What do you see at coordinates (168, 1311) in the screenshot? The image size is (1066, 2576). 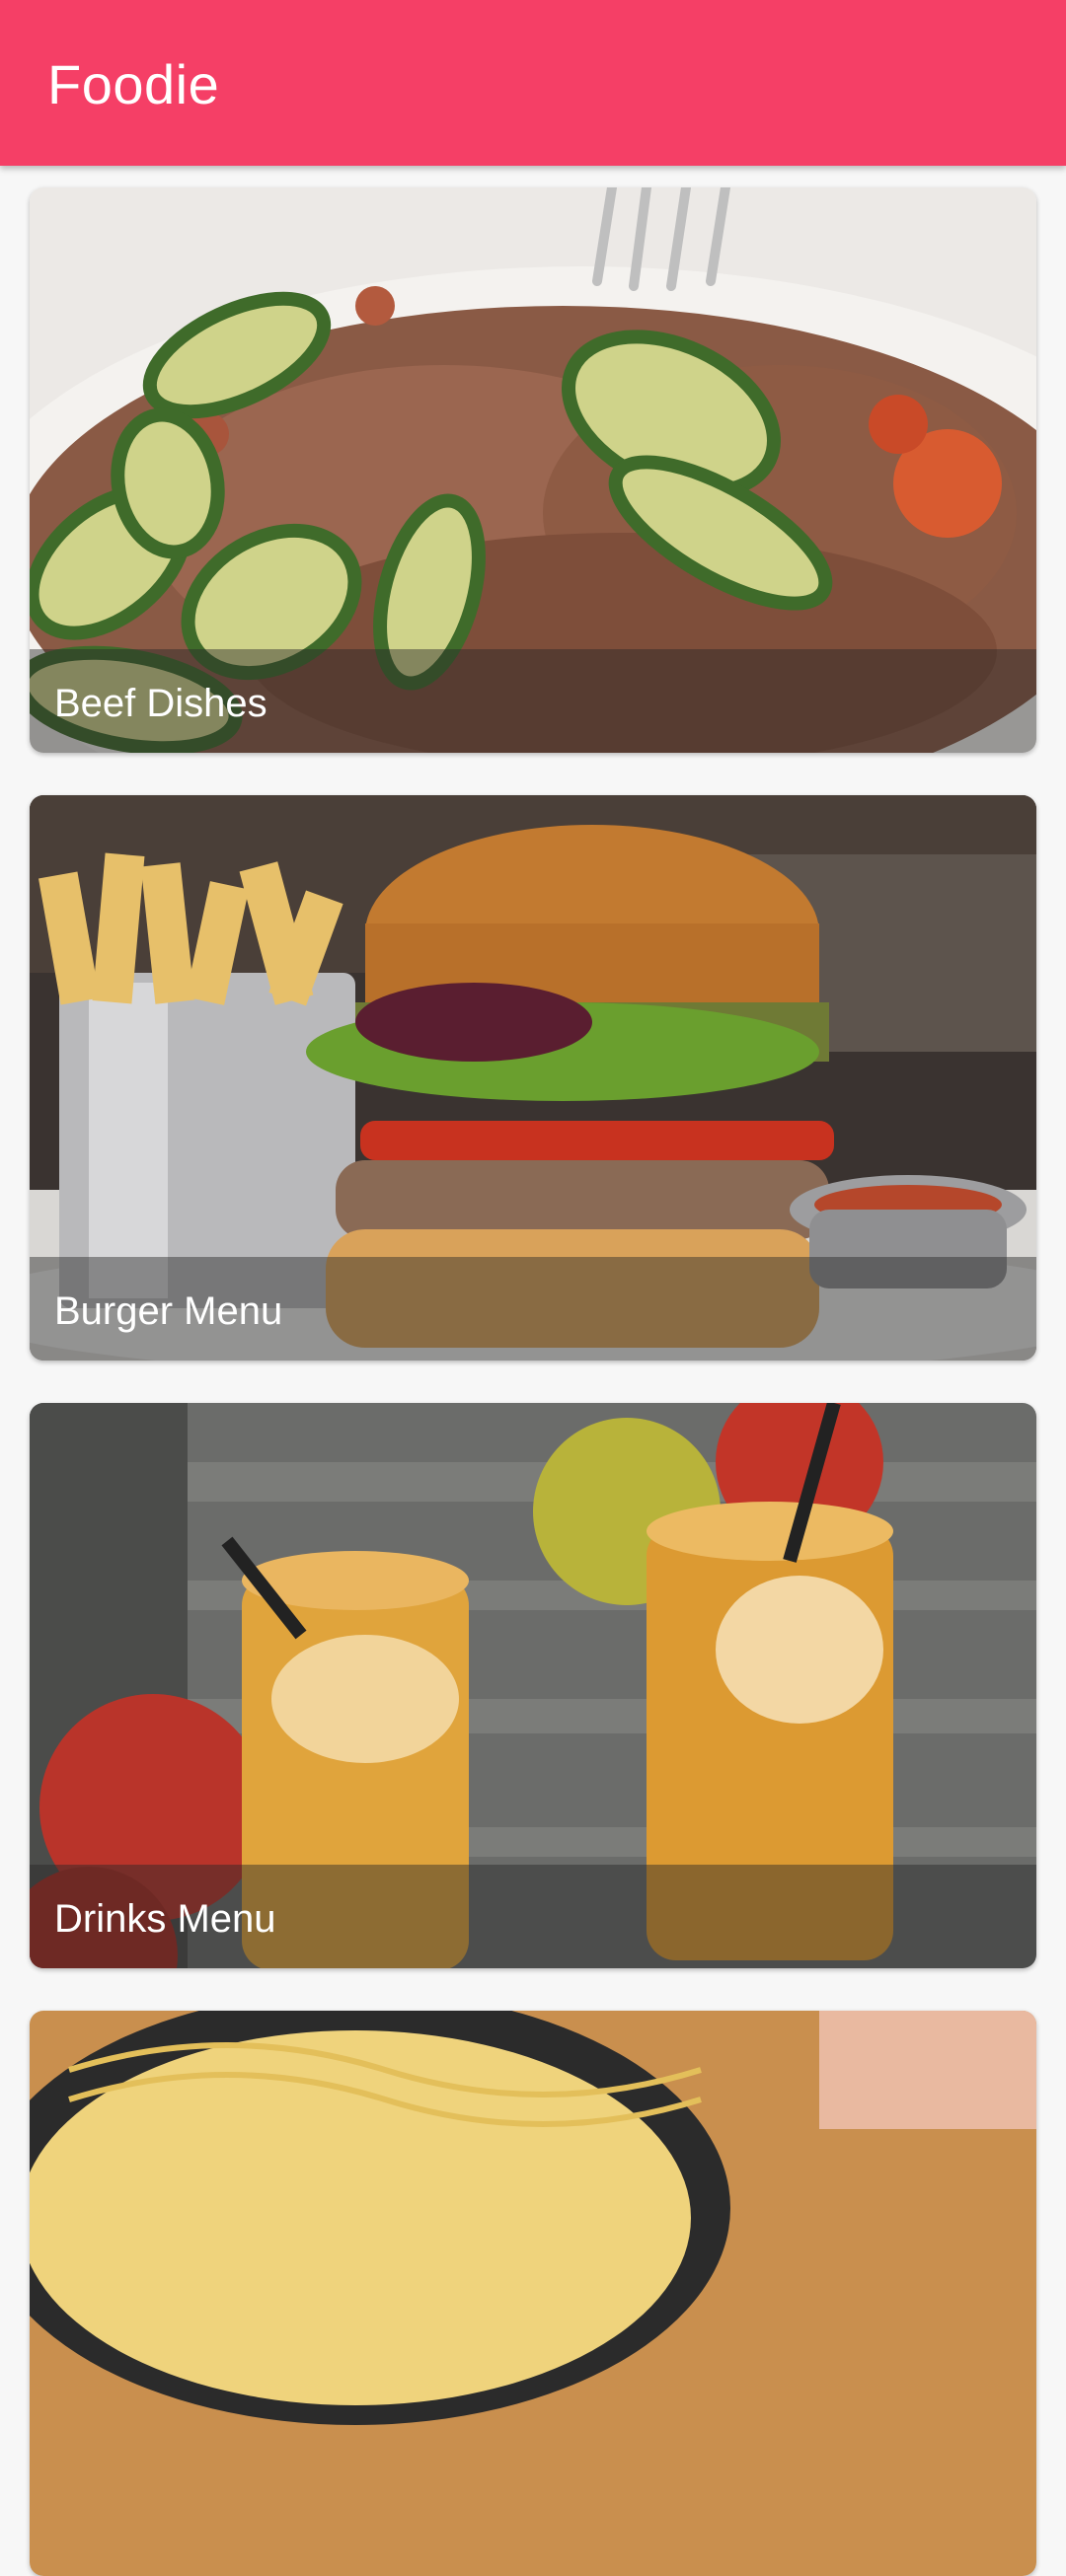 I see `category-label: Burger Menu` at bounding box center [168, 1311].